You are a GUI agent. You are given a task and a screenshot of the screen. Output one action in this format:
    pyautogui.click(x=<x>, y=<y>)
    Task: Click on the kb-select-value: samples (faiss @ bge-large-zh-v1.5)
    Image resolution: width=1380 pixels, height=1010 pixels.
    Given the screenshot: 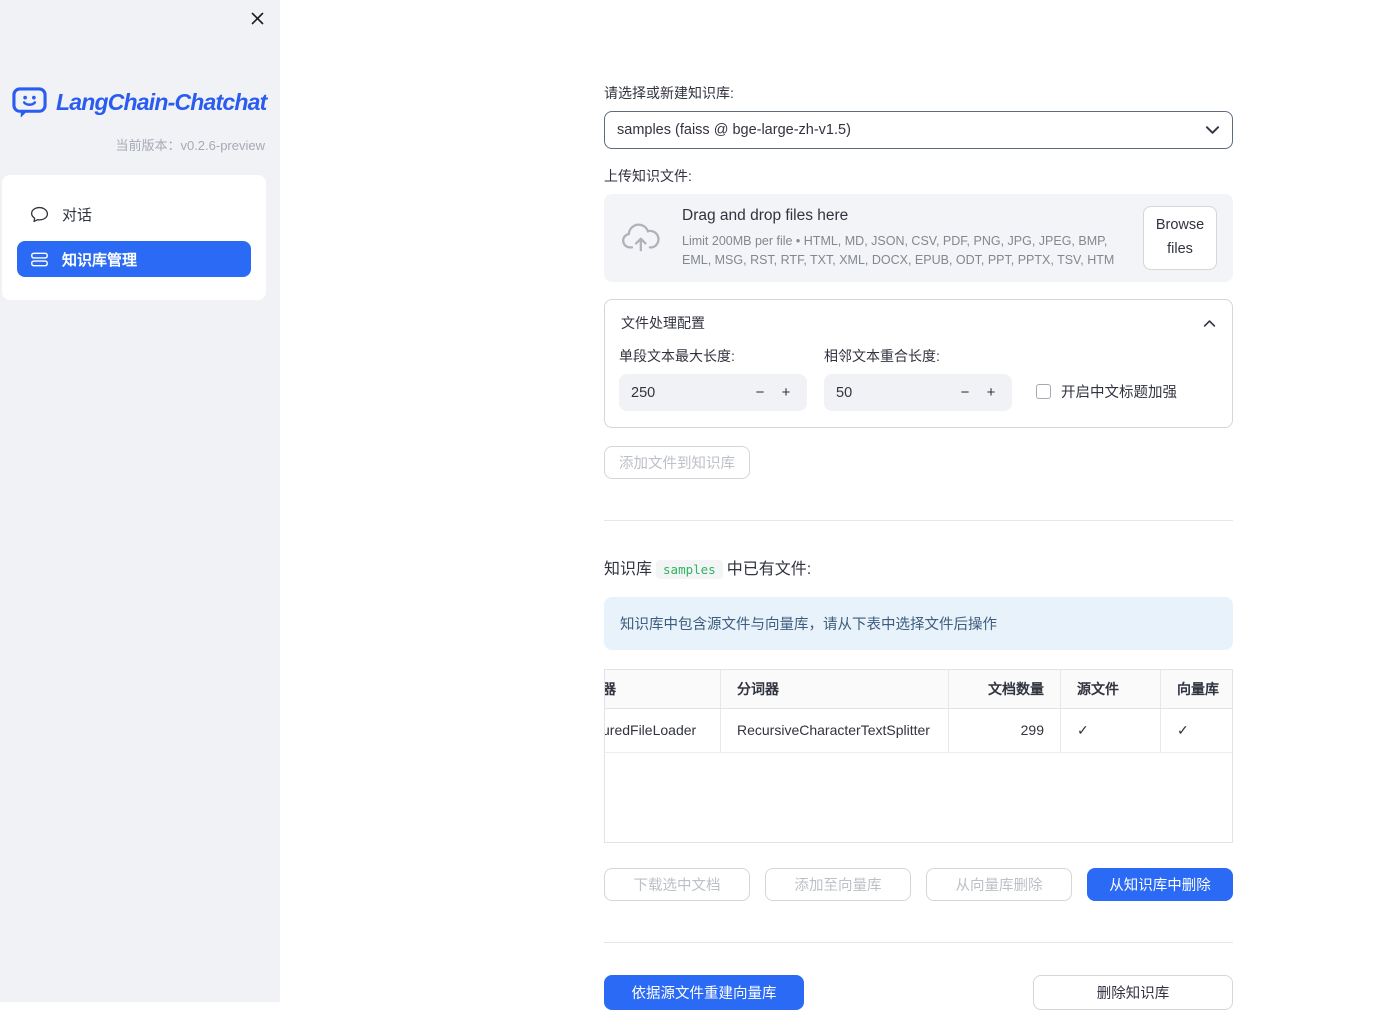 What is the action you would take?
    pyautogui.click(x=734, y=130)
    